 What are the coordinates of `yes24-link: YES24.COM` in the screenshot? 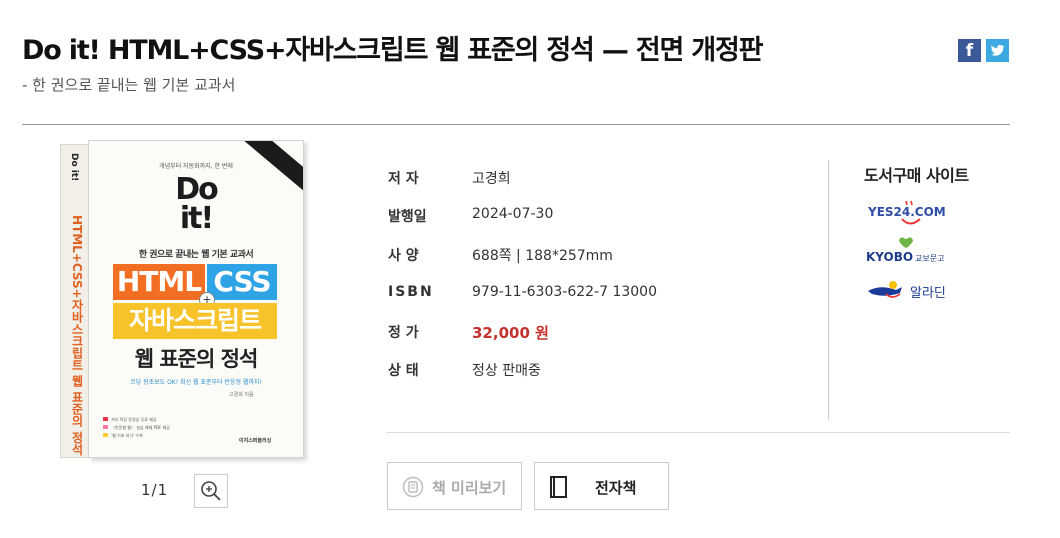 It's located at (911, 217).